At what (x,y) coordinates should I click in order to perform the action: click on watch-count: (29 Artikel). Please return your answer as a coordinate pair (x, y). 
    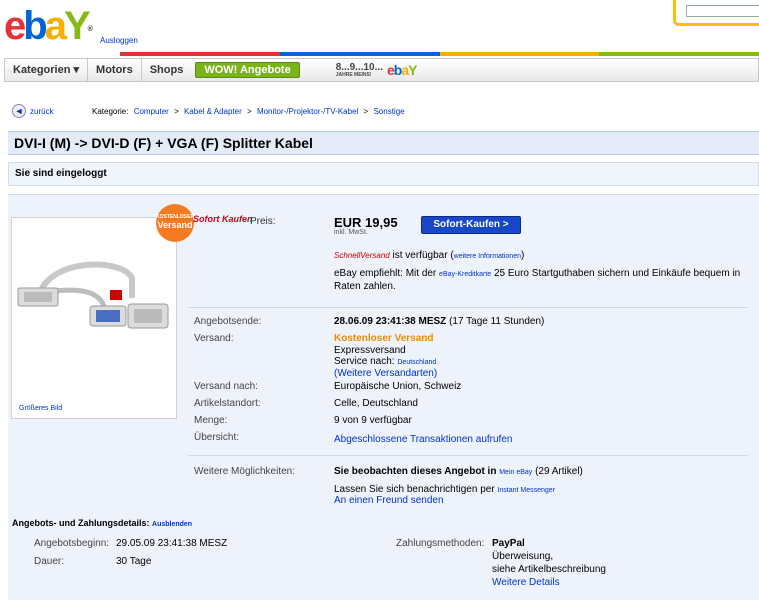
    Looking at the image, I should click on (559, 471).